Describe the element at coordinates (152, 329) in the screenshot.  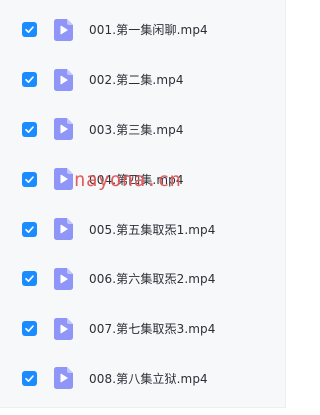
I see `file-name: 007.第七集取炁3.mp4` at that location.